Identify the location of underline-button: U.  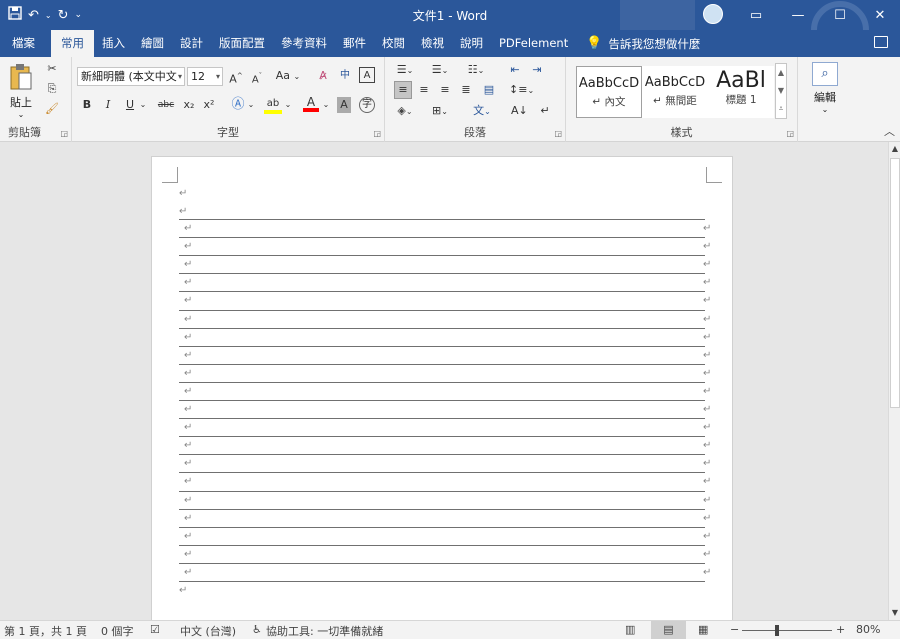
(130, 105).